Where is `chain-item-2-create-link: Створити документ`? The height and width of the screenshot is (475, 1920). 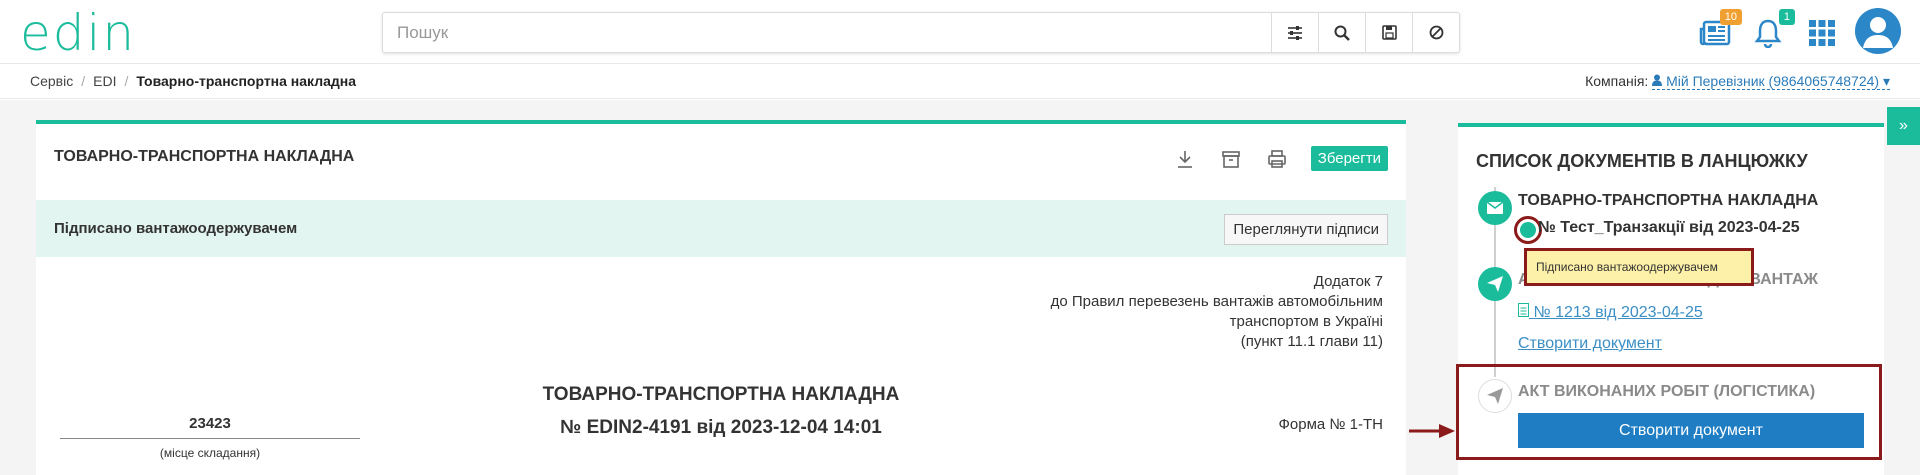 chain-item-2-create-link: Створити документ is located at coordinates (1590, 344).